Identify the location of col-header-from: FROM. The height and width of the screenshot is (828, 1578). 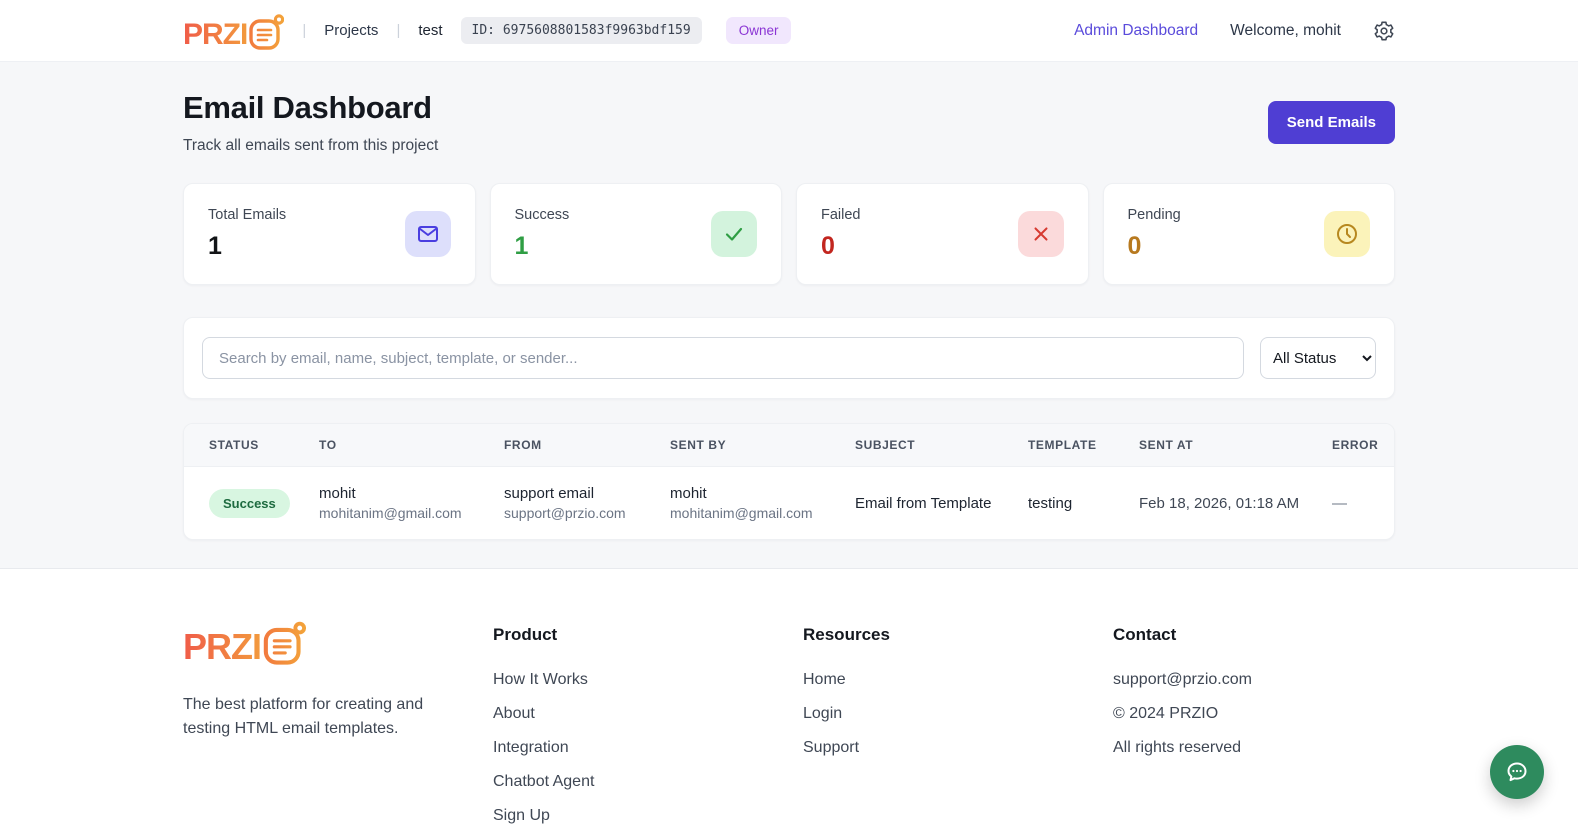
(587, 445).